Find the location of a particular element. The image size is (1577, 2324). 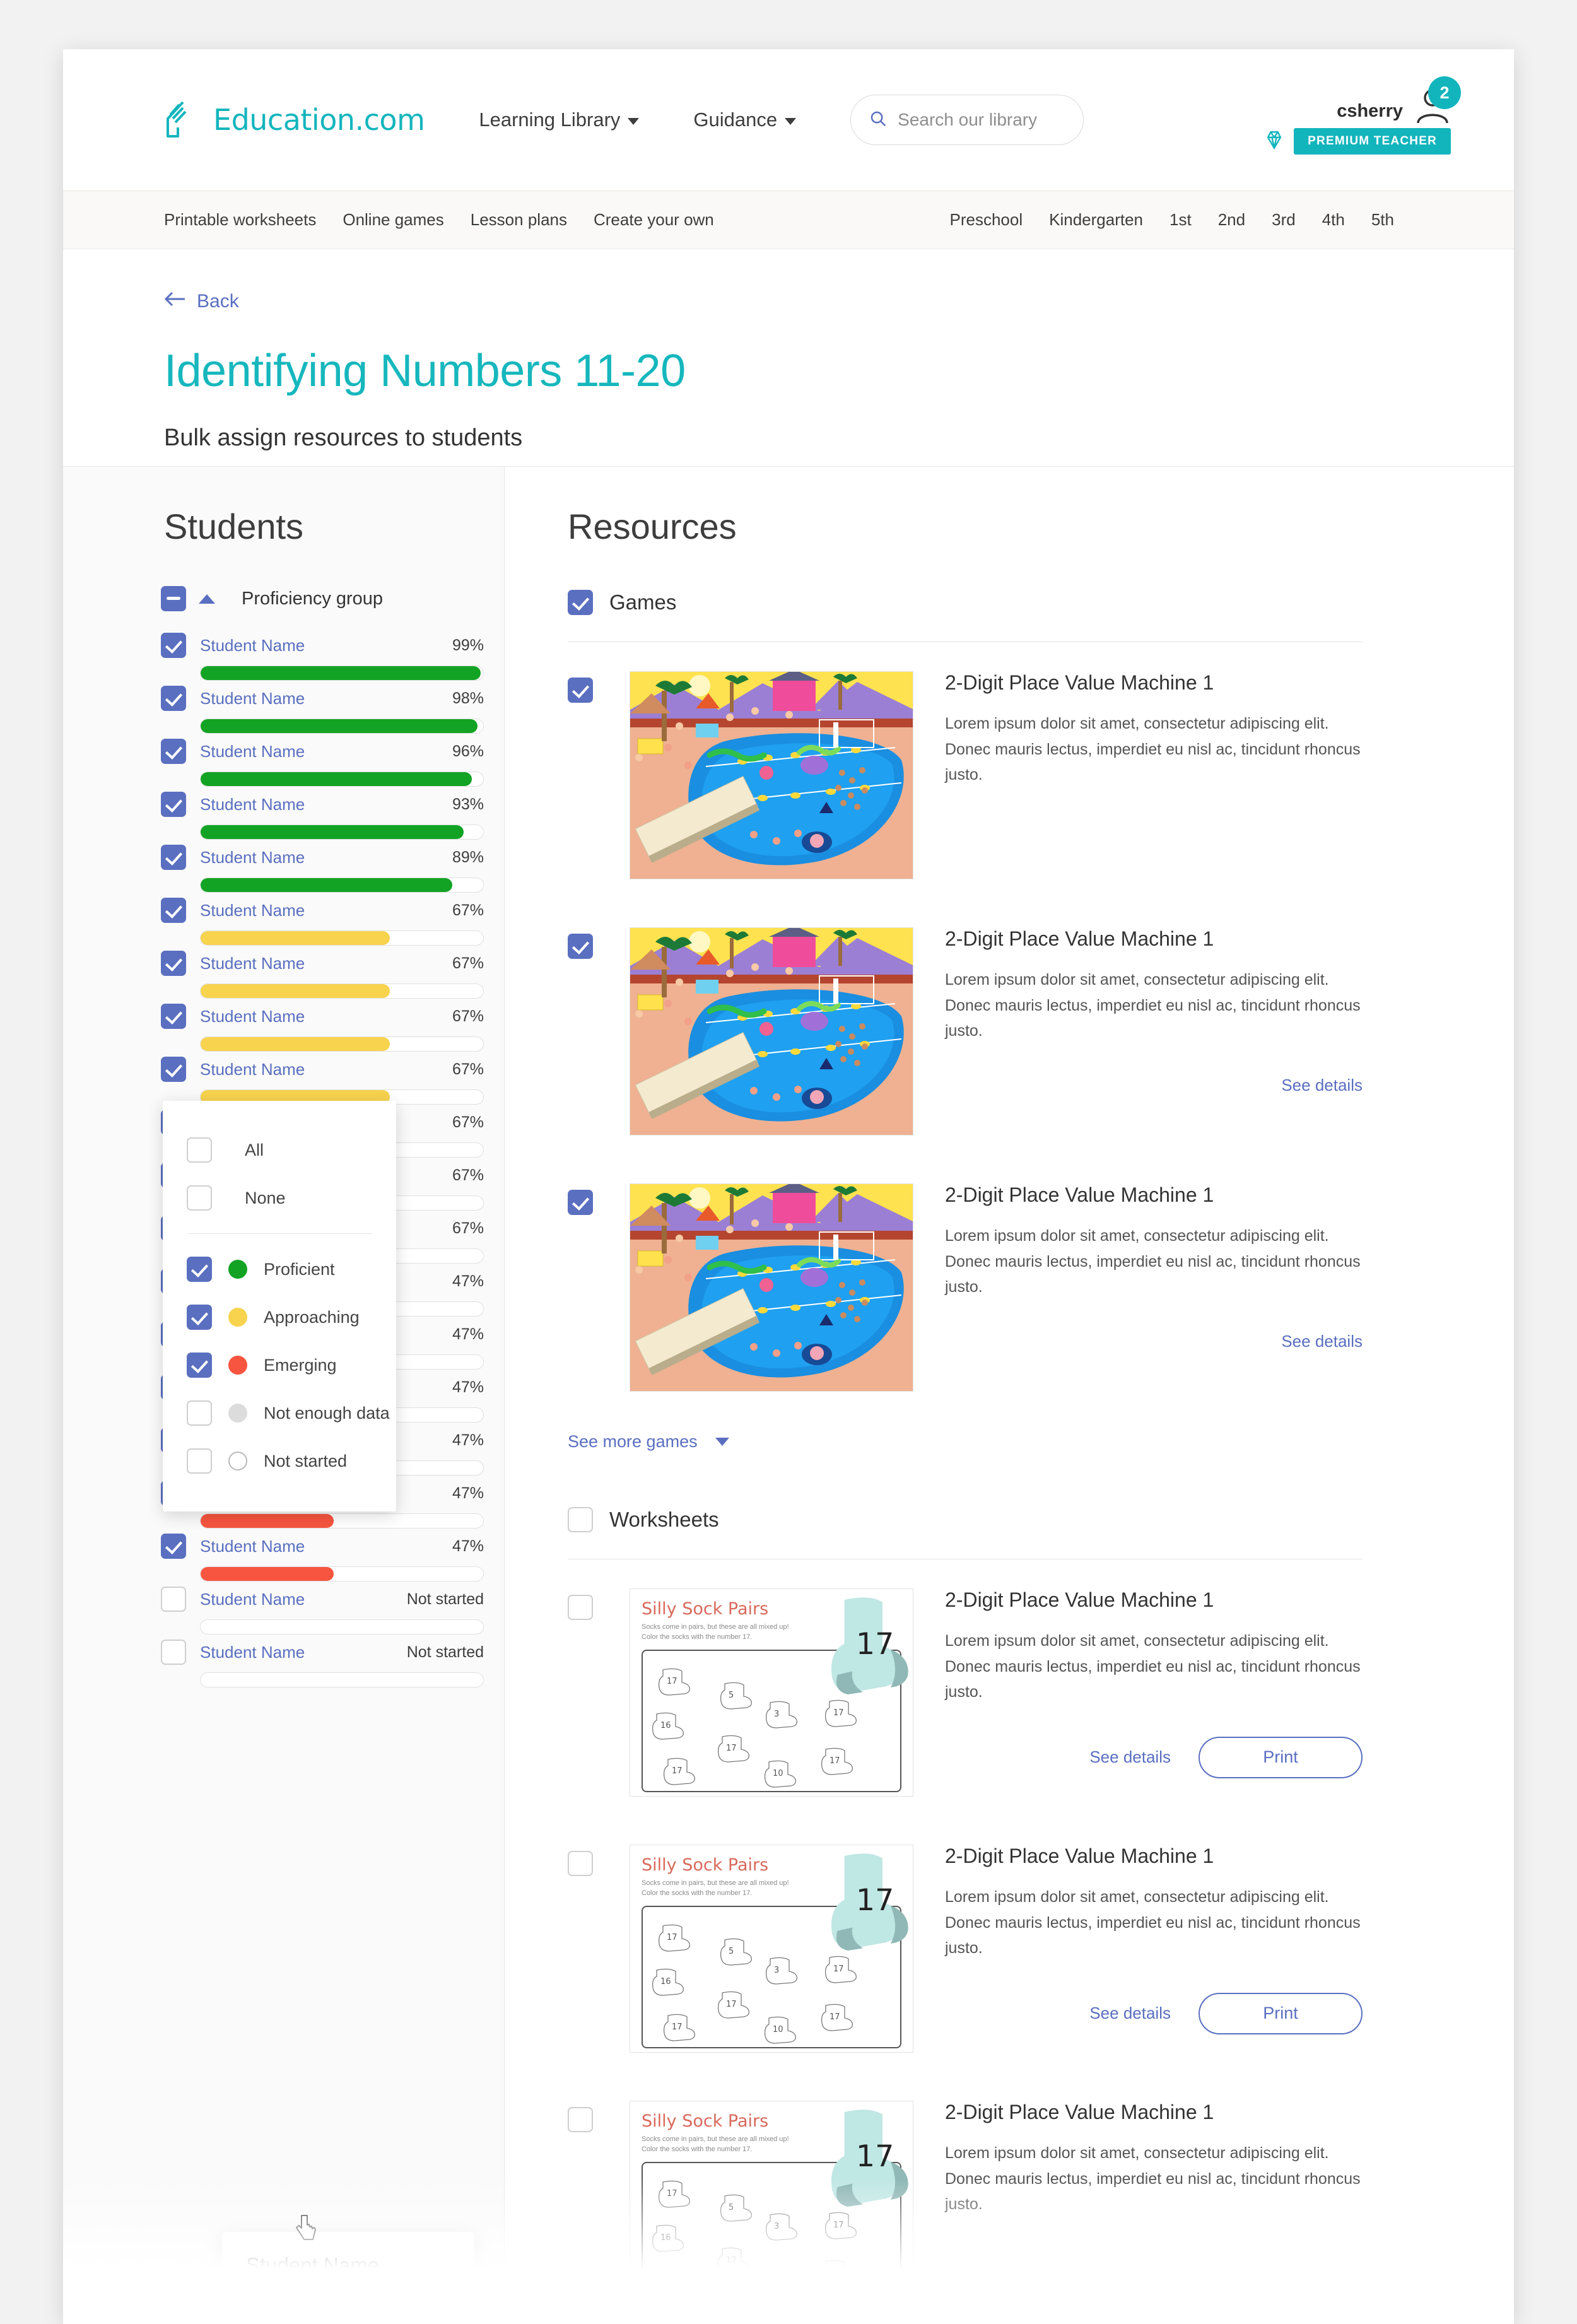

nav-guidance: Guidance is located at coordinates (745, 120).